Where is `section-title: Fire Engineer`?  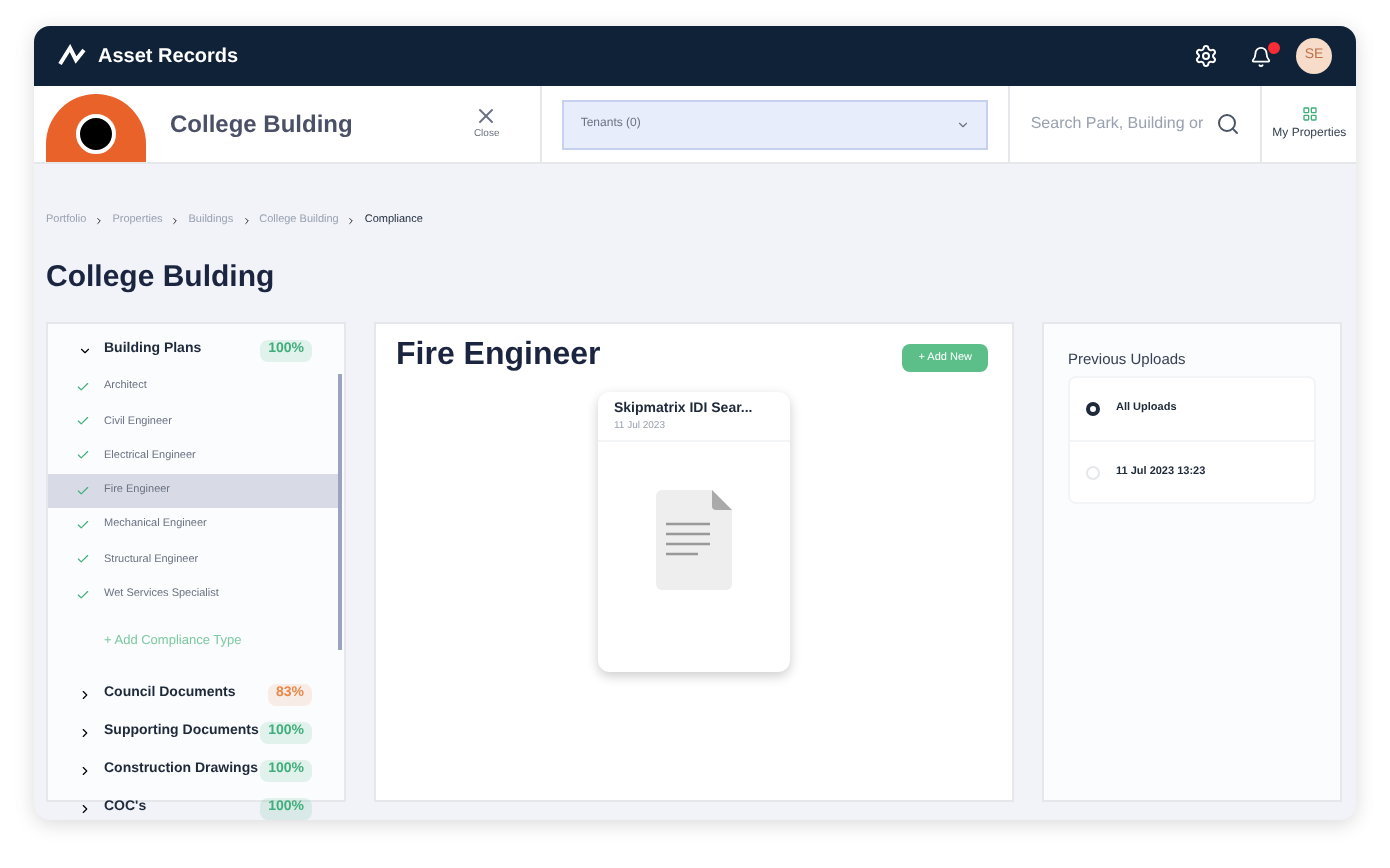
section-title: Fire Engineer is located at coordinates (498, 355).